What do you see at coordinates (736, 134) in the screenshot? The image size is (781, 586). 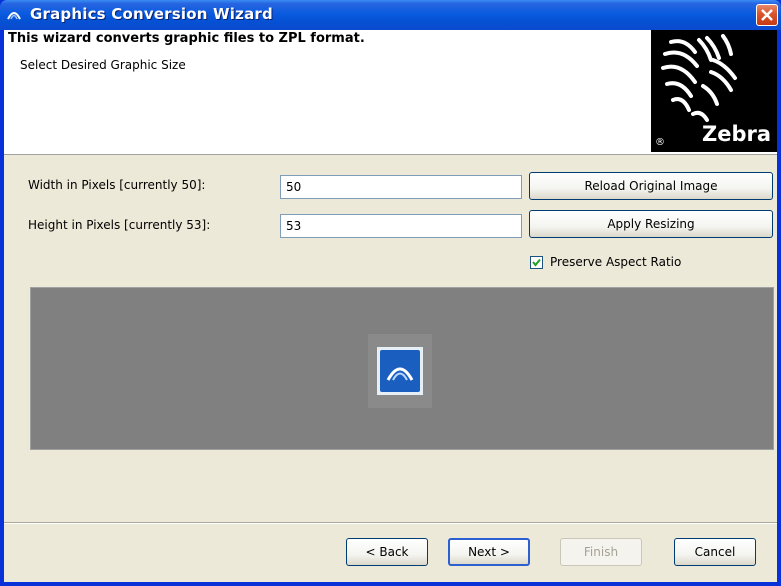 I see `logo-text: Zebra` at bounding box center [736, 134].